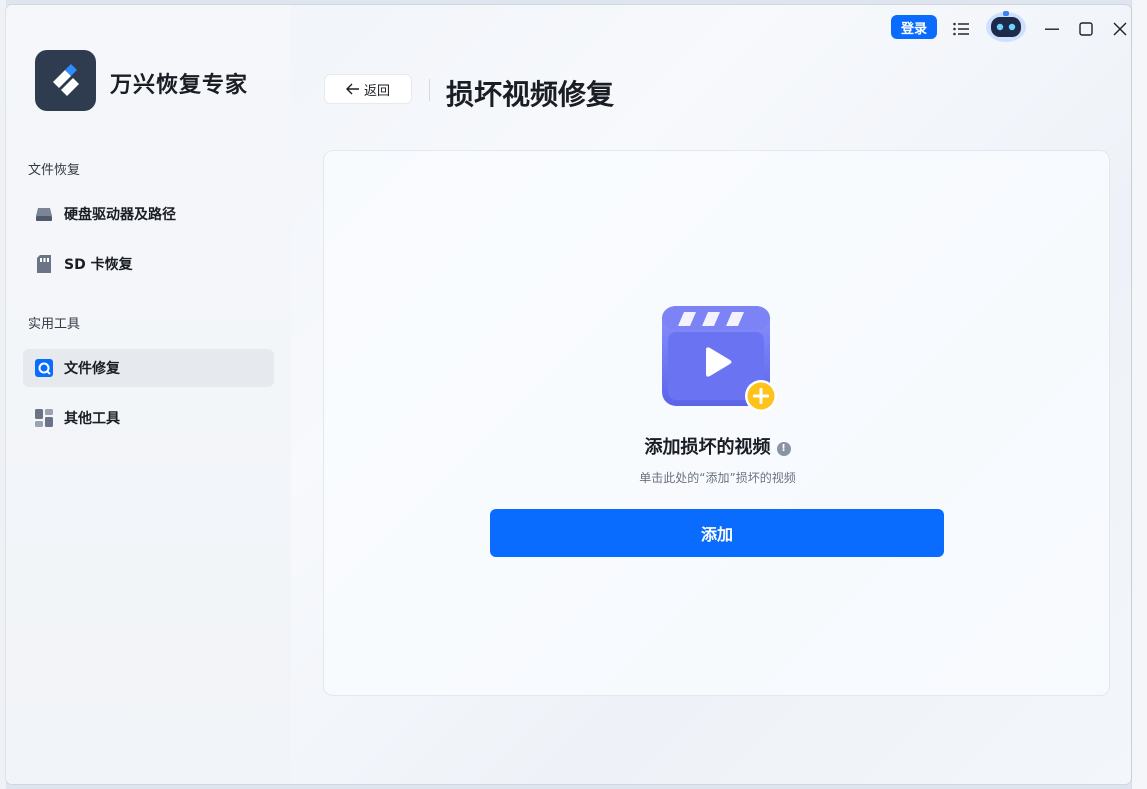 The width and height of the screenshot is (1147, 789). What do you see at coordinates (721, 360) in the screenshot?
I see `video-add-icon` at bounding box center [721, 360].